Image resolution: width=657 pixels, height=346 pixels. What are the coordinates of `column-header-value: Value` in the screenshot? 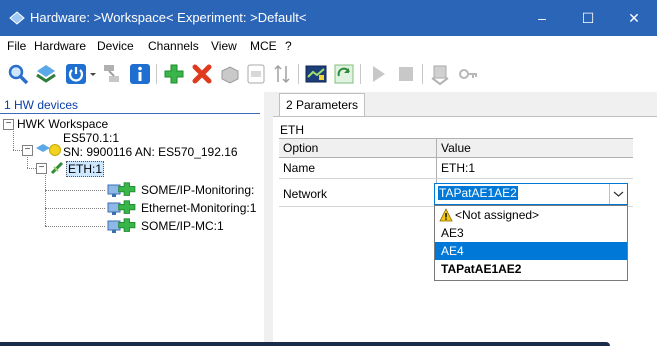 It's located at (456, 148).